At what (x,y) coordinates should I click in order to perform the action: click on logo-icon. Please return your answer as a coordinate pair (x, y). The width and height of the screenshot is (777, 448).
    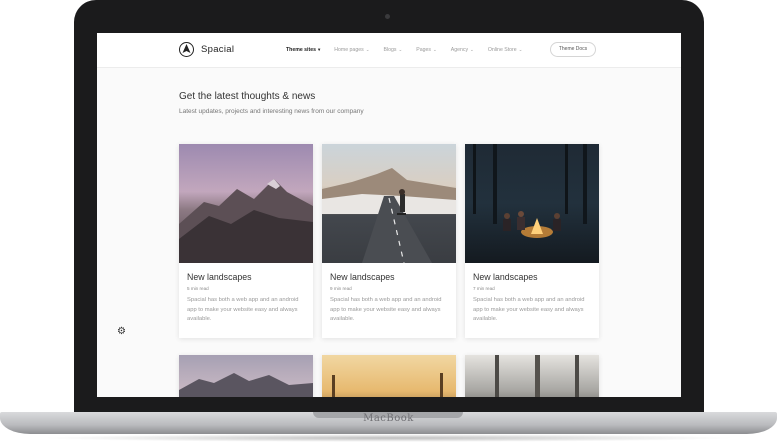
    Looking at the image, I should click on (186, 49).